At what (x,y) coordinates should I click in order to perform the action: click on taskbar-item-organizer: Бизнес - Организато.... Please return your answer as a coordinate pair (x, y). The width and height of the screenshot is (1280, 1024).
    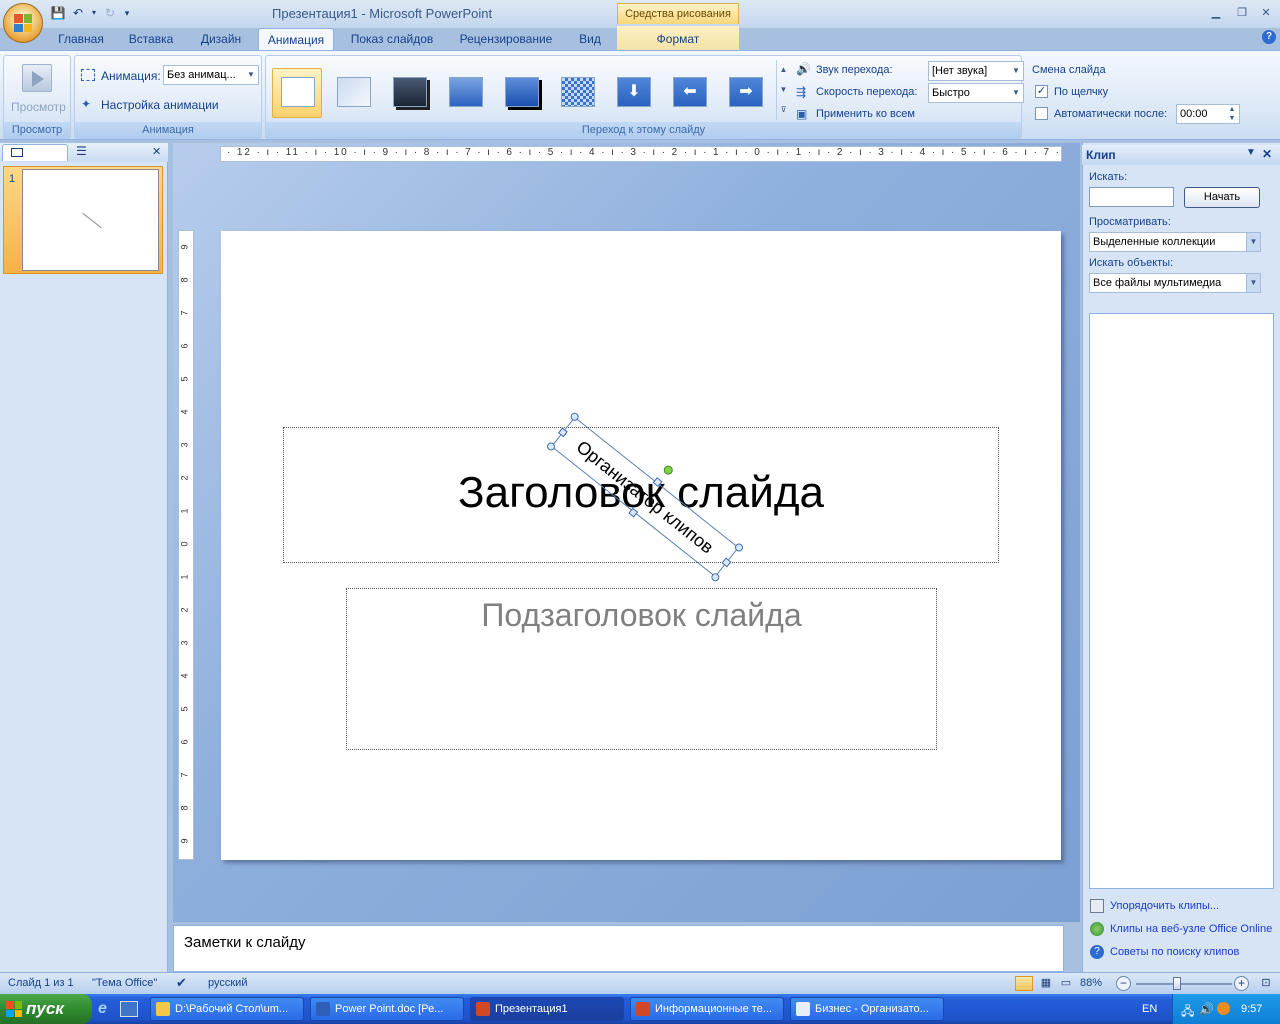
    Looking at the image, I should click on (867, 1009).